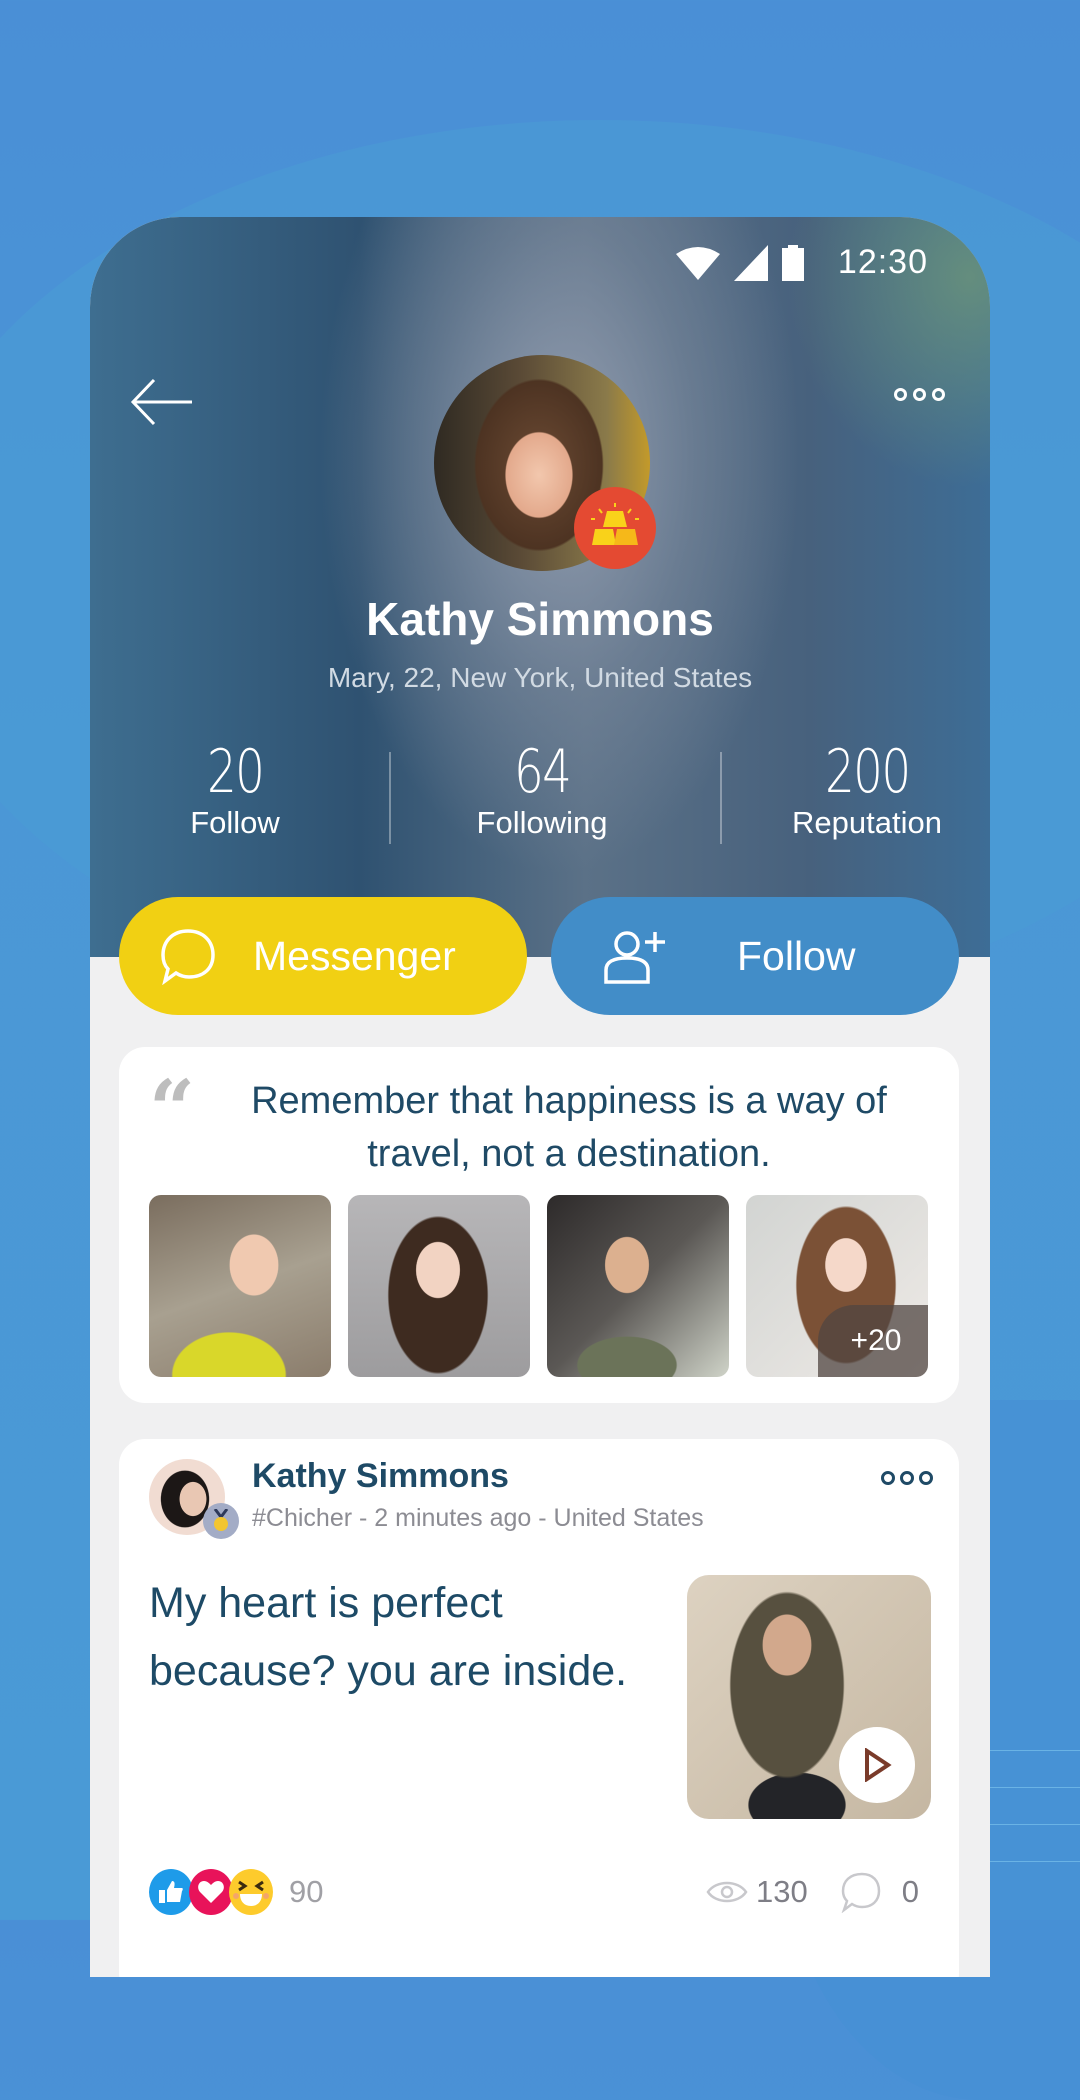 Image resolution: width=1080 pixels, height=2100 pixels. What do you see at coordinates (782, 1891) in the screenshot?
I see `view-count: 130` at bounding box center [782, 1891].